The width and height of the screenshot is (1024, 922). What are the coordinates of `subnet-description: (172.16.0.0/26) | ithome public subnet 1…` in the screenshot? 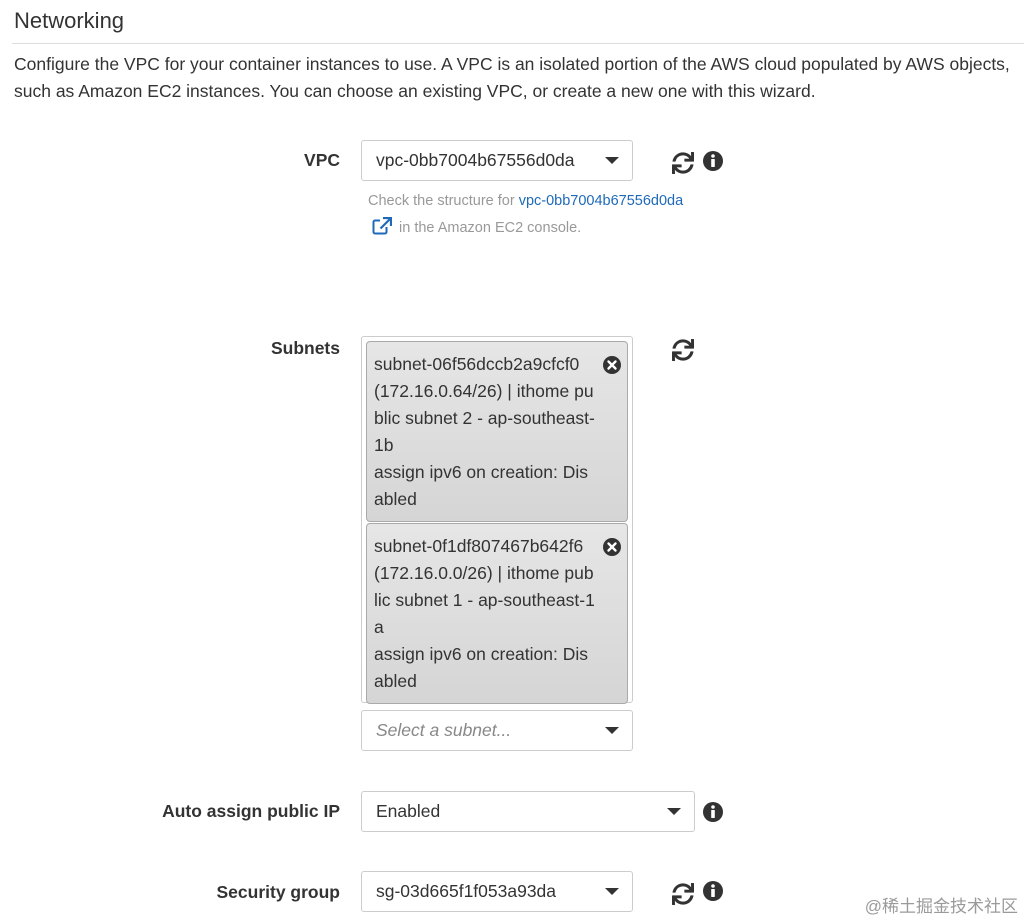 It's located at (484, 600).